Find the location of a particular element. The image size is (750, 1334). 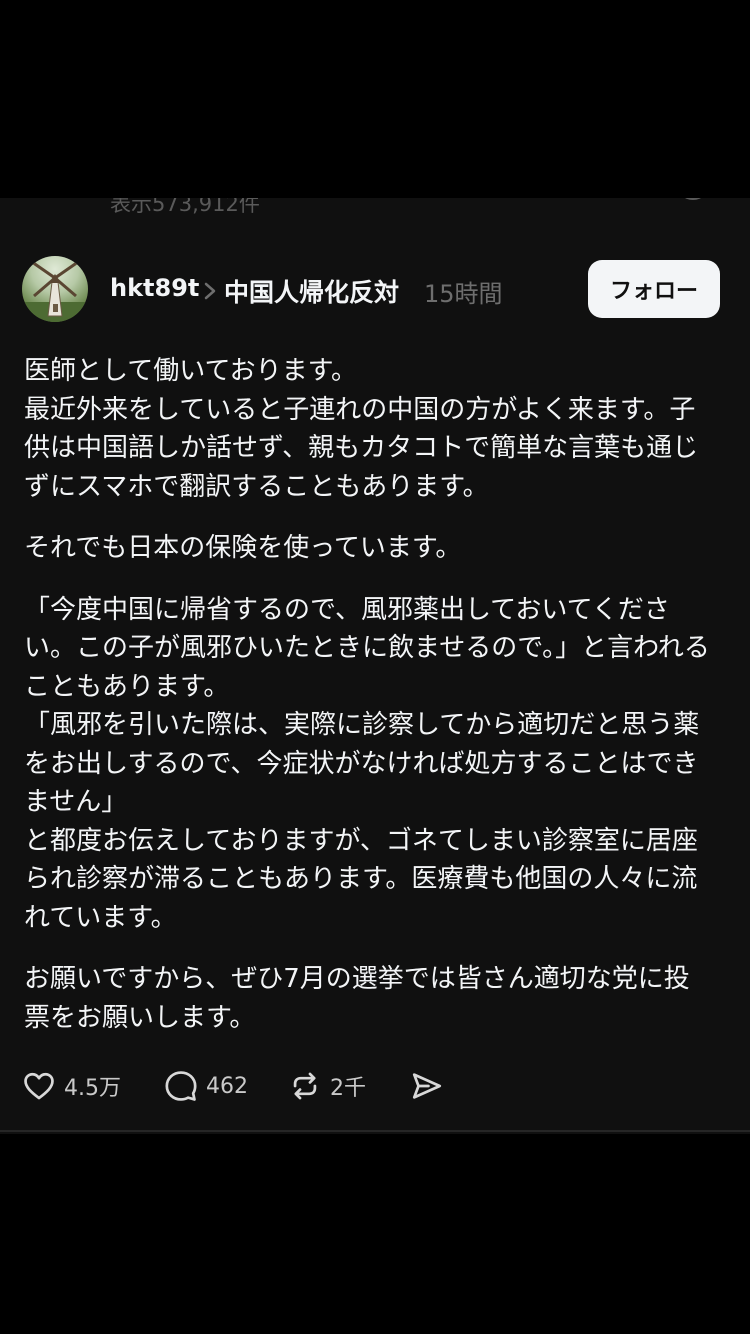

repost-button: 2千 is located at coordinates (327, 1086).